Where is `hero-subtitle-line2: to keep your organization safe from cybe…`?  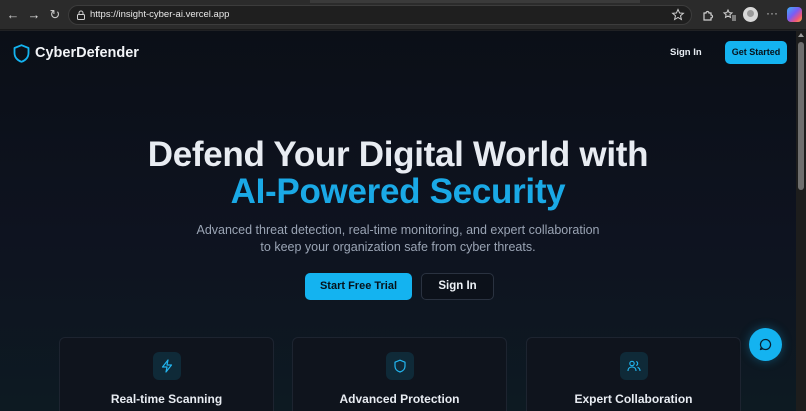
hero-subtitle-line2: to keep your organization safe from cybe… is located at coordinates (398, 247).